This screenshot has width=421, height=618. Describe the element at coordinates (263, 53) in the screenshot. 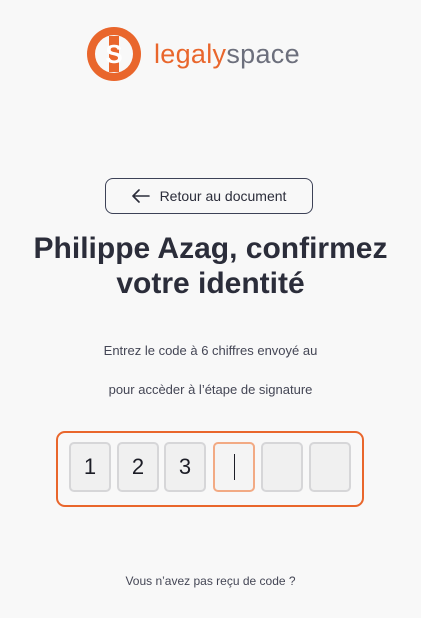

I see `logo-wordmark-space: space` at that location.